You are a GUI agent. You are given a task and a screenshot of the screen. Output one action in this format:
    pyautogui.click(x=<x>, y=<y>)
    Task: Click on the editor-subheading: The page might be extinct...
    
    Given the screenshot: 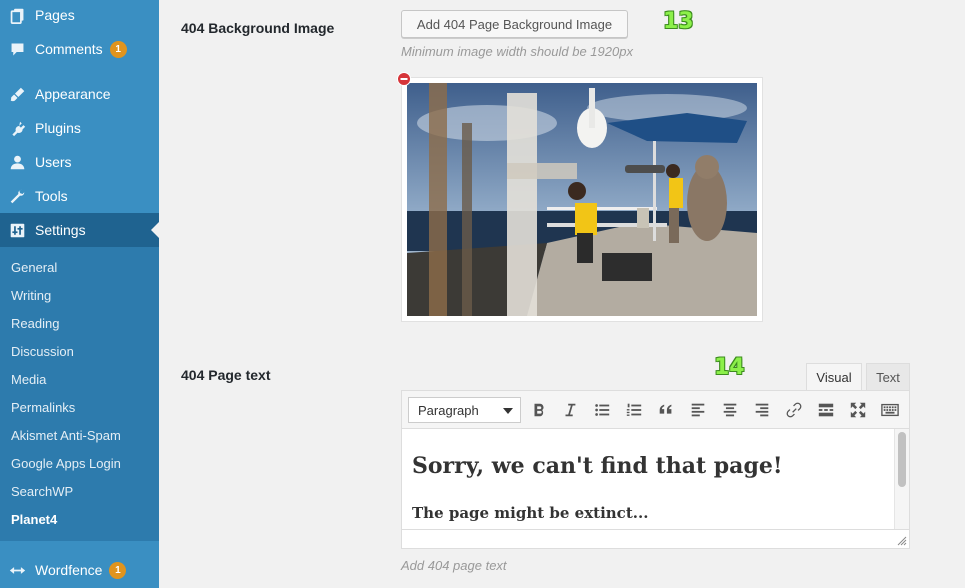 What is the action you would take?
    pyautogui.click(x=530, y=513)
    